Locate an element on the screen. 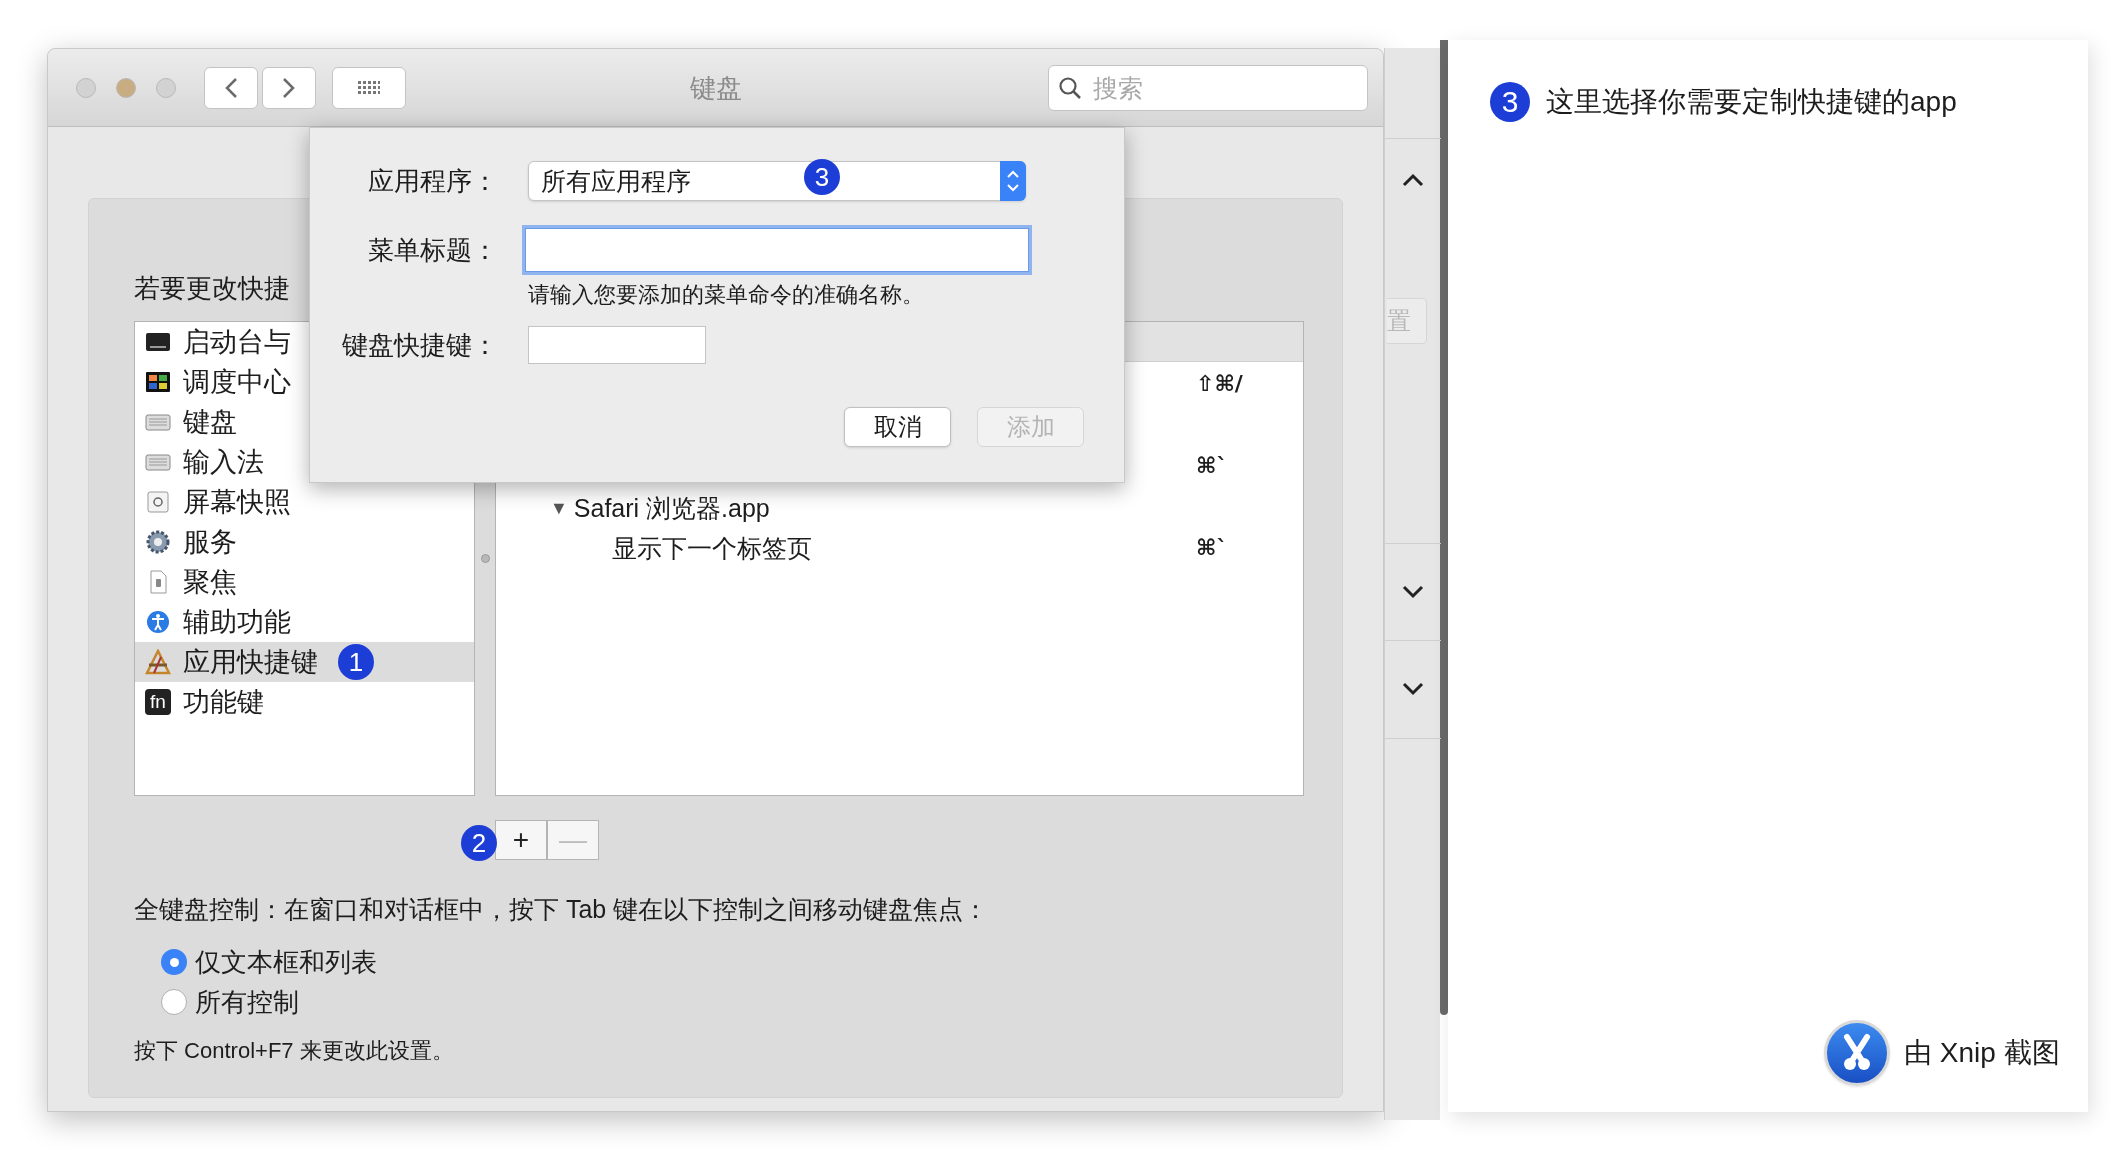 The width and height of the screenshot is (2128, 1152). search-icon is located at coordinates (1070, 88).